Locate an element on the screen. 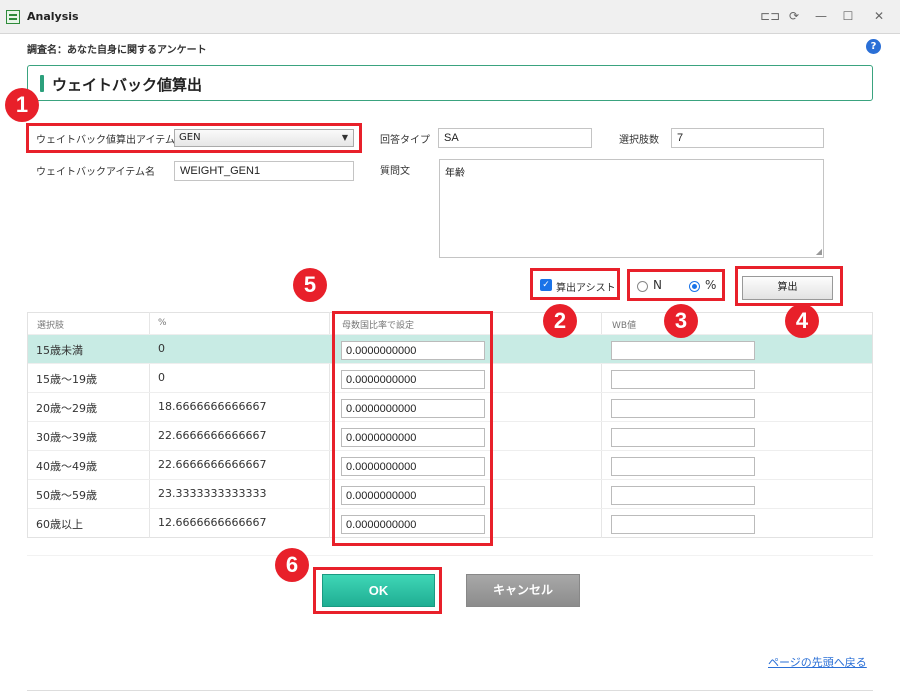 This screenshot has height=699, width=900. maximize-icon: ☐ is located at coordinates (848, 16).